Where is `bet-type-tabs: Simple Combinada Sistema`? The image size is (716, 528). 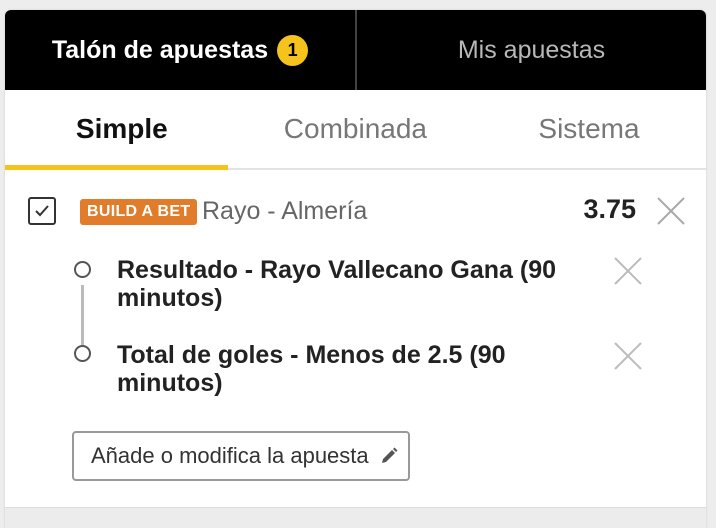
bet-type-tabs: Simple Combinada Sistema is located at coordinates (355, 130).